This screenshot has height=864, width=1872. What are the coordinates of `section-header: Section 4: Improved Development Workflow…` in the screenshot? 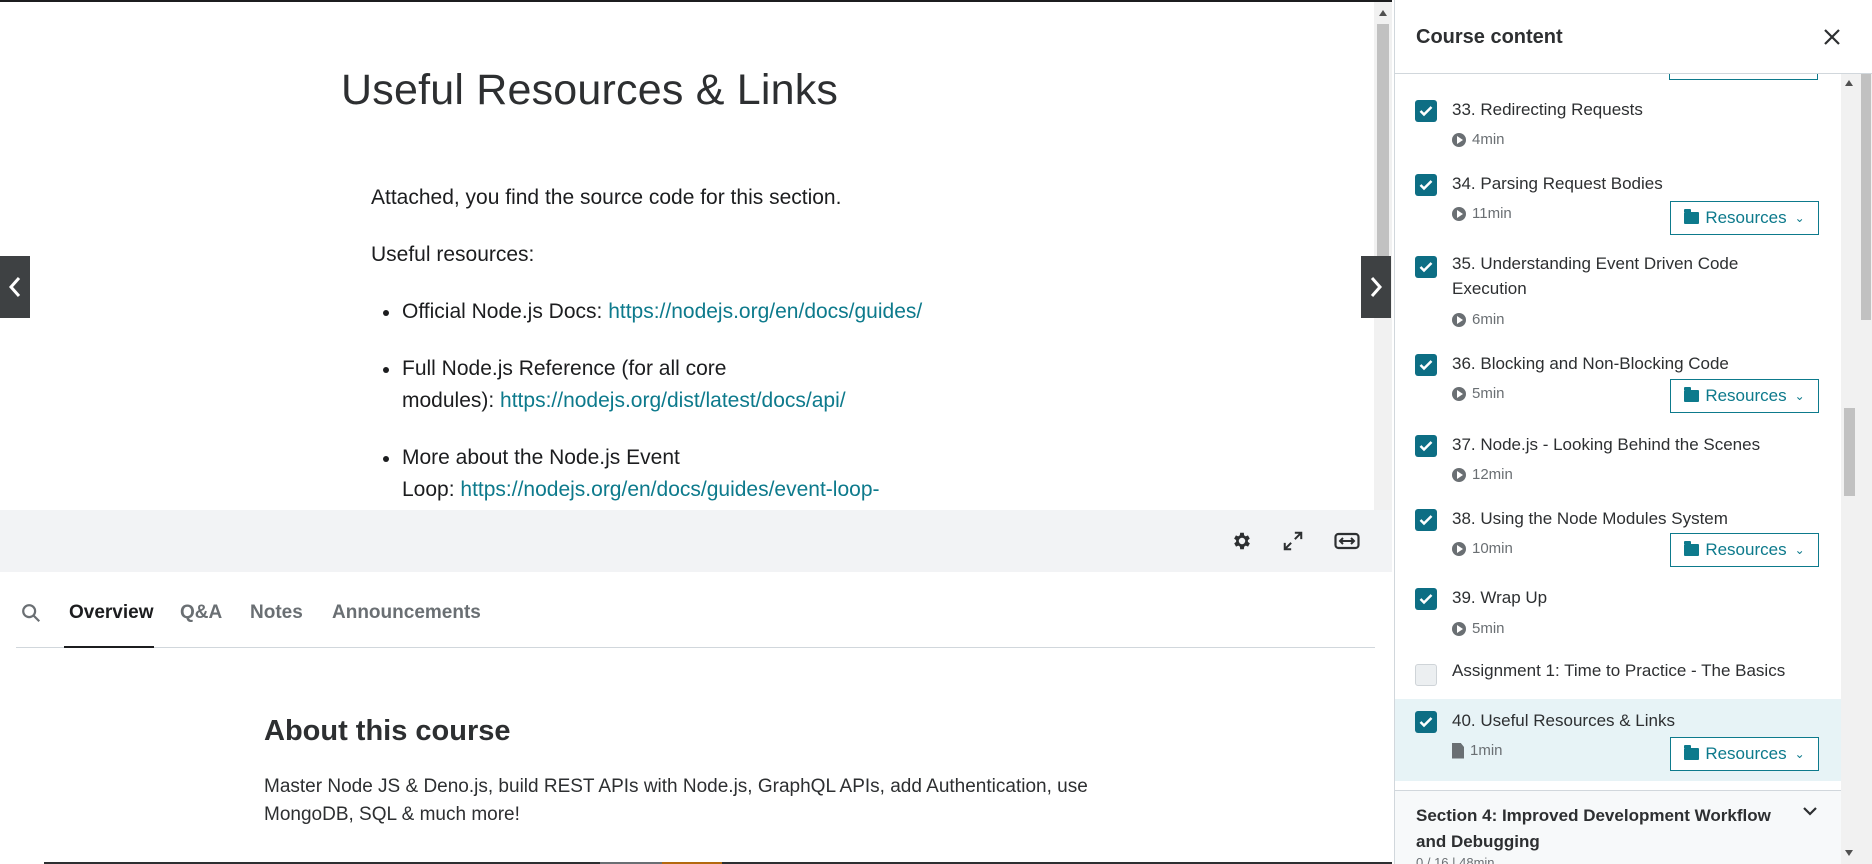 It's located at (1618, 827).